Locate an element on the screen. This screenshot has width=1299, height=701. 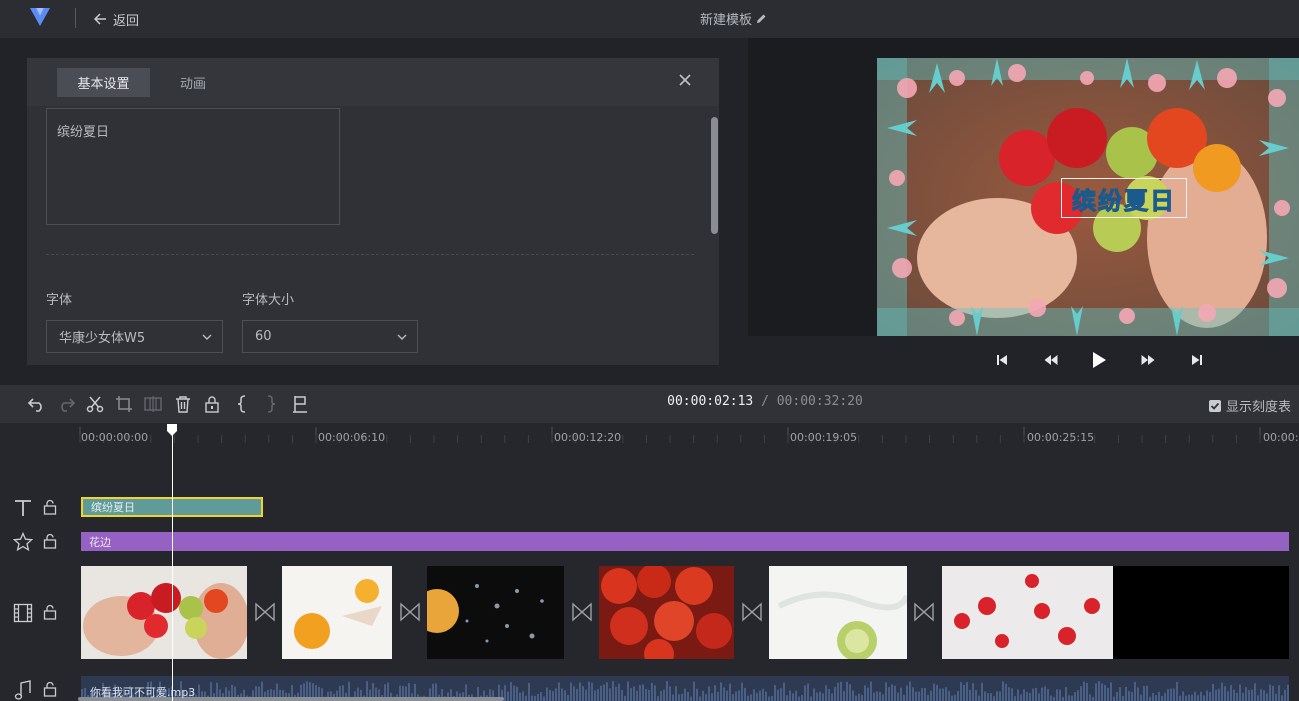
timecode-display: 00:00:02:13 / 00:00:32:20 is located at coordinates (765, 401).